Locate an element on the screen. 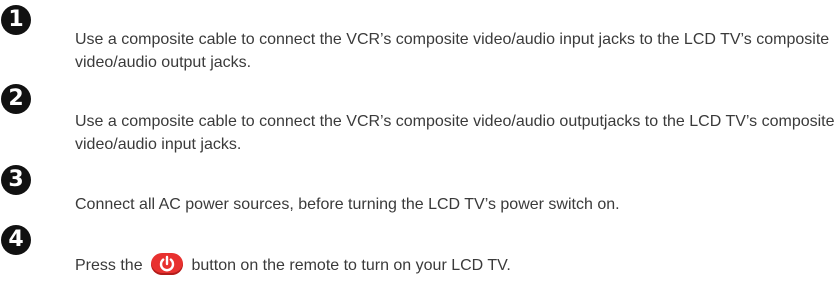 The image size is (838, 289). step-number-badge: 2 is located at coordinates (16, 99).